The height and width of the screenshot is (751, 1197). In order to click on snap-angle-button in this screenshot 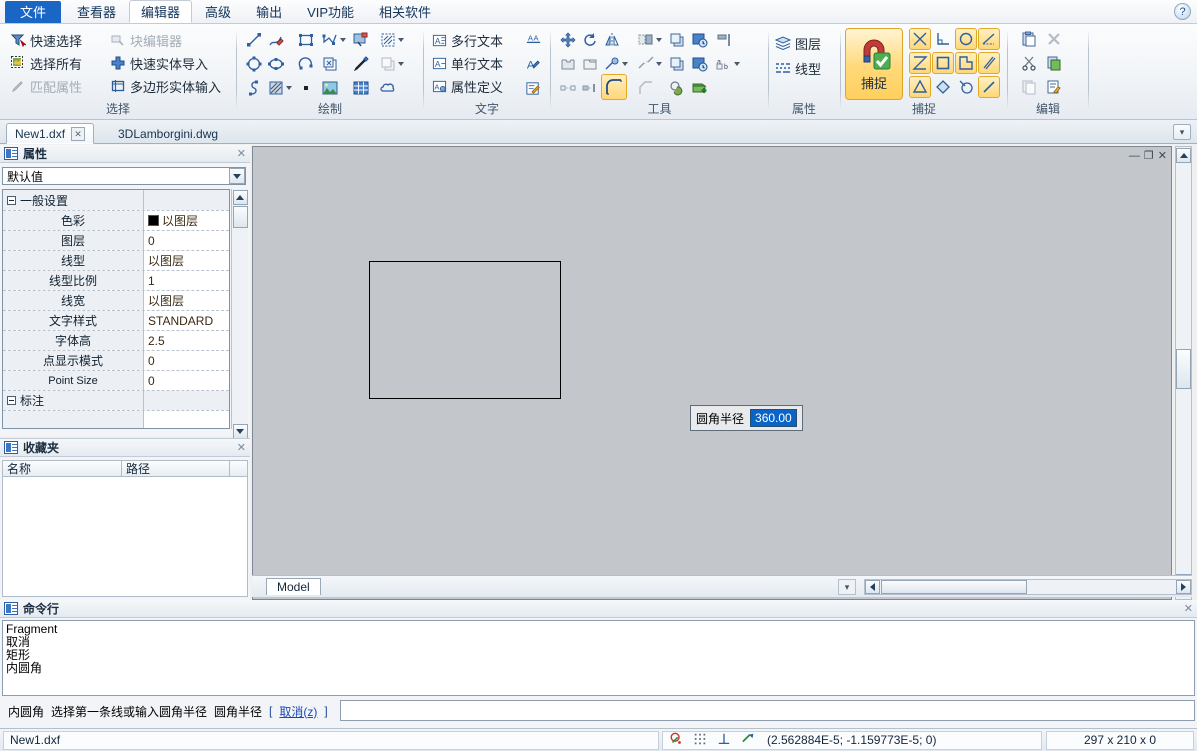, I will do `click(989, 39)`.